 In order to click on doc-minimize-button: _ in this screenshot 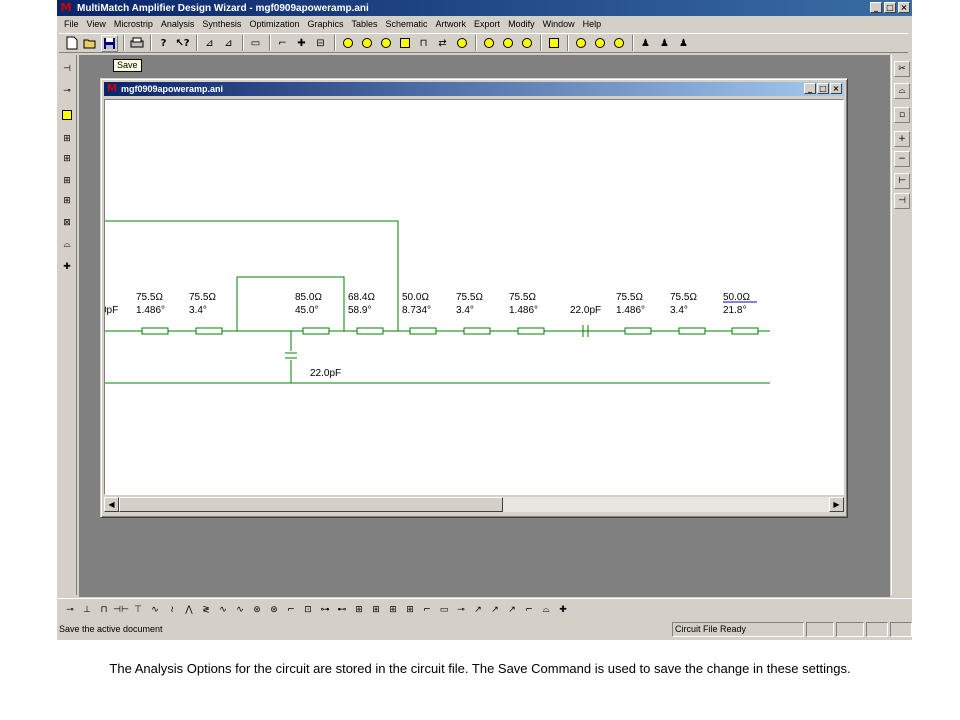, I will do `click(810, 88)`.